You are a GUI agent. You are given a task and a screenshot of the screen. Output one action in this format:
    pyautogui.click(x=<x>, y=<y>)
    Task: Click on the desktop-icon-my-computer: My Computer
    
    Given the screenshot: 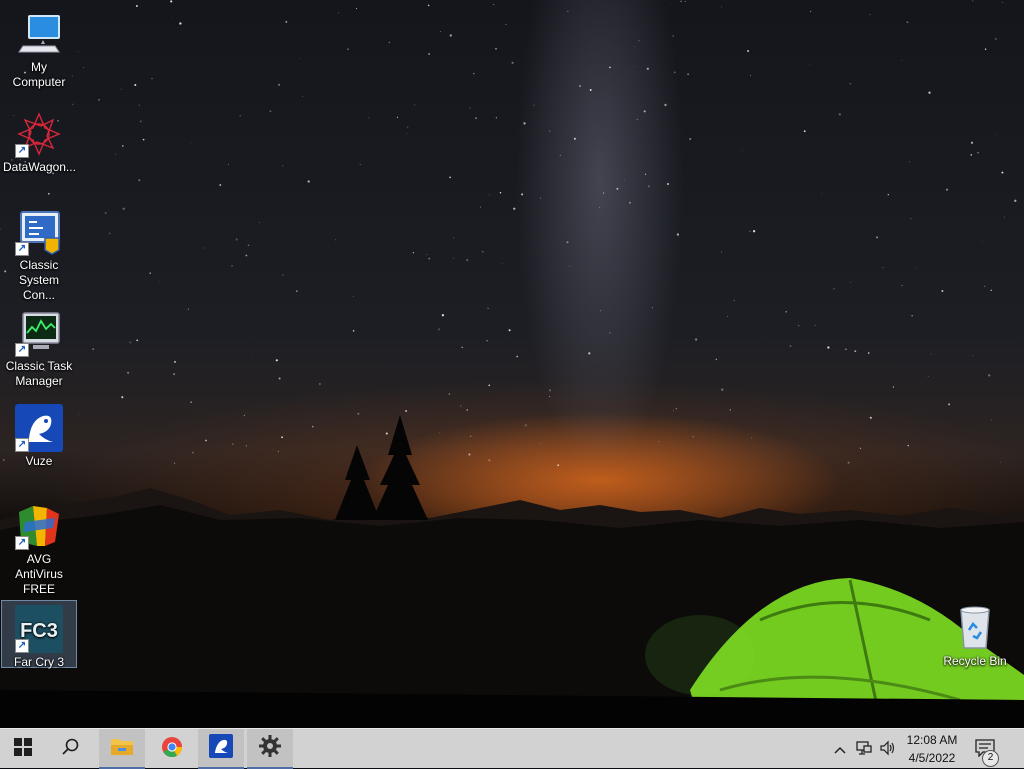 What is the action you would take?
    pyautogui.click(x=39, y=48)
    